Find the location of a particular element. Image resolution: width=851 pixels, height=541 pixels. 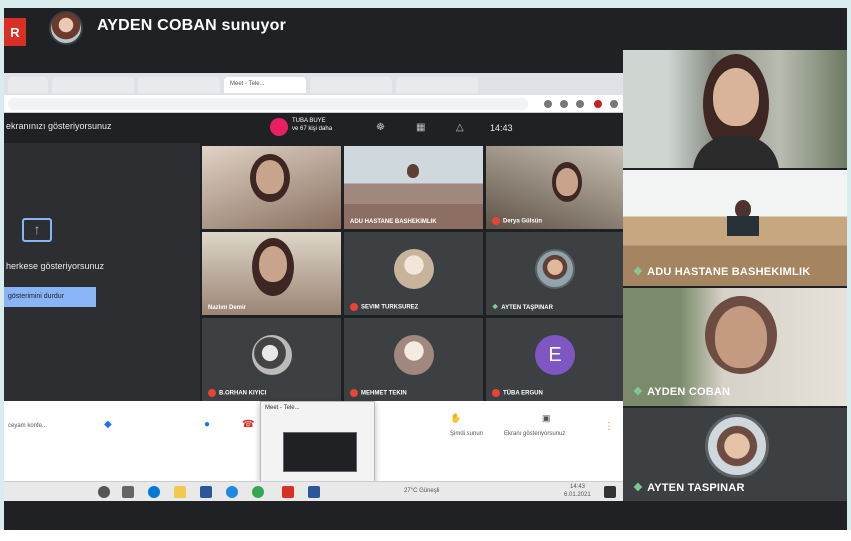

participant-tile: ❖ AYTEN TAŞPINAR is located at coordinates (555, 273).